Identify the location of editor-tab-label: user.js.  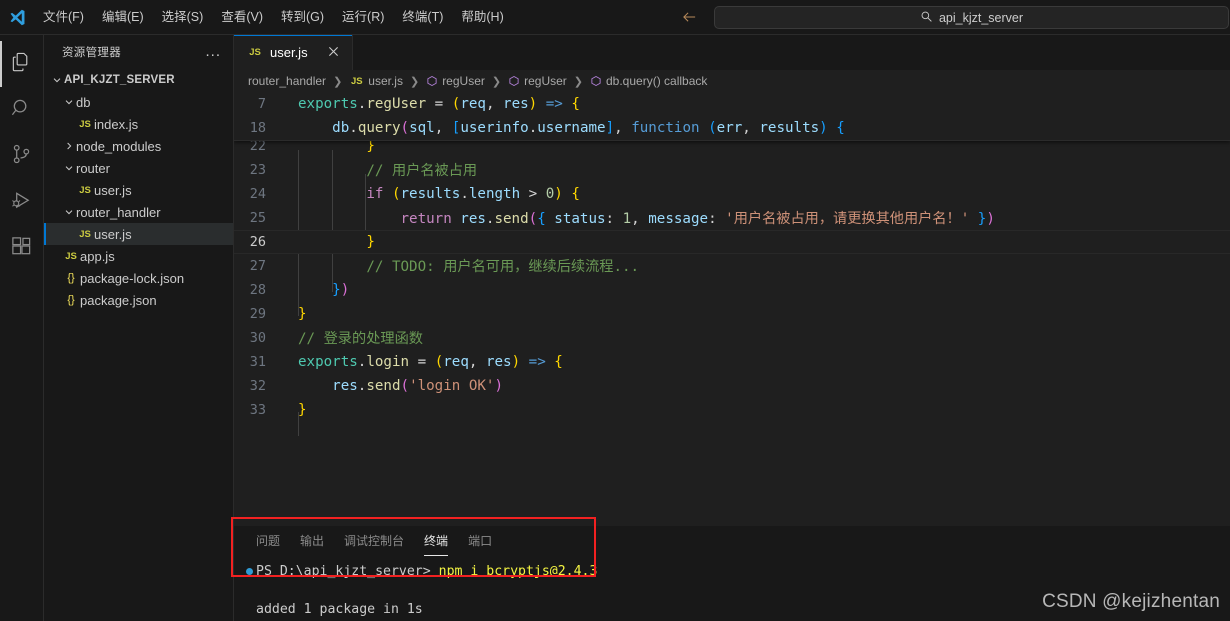
(289, 52).